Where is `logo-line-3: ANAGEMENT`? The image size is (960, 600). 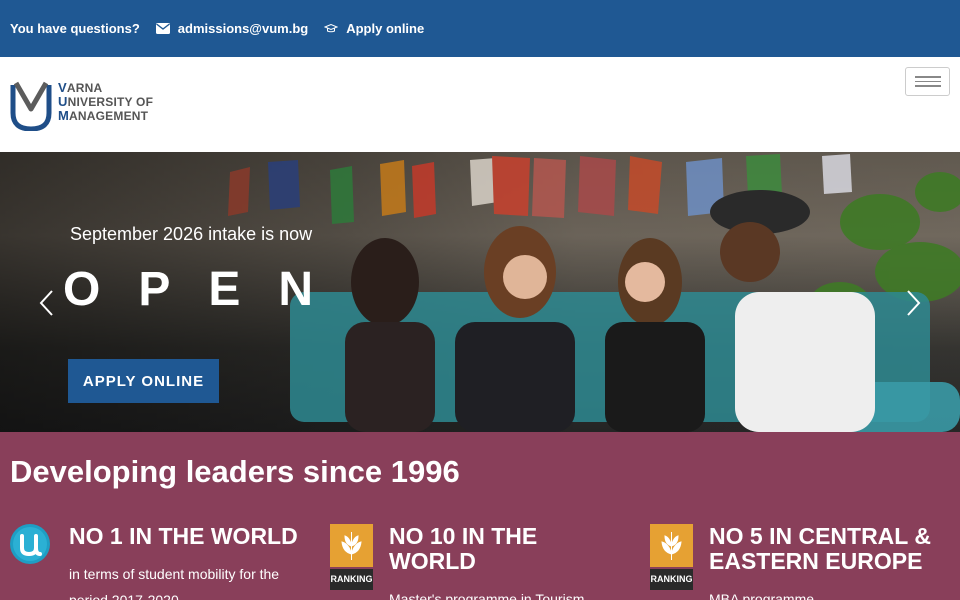
logo-line-3: ANAGEMENT is located at coordinates (109, 116).